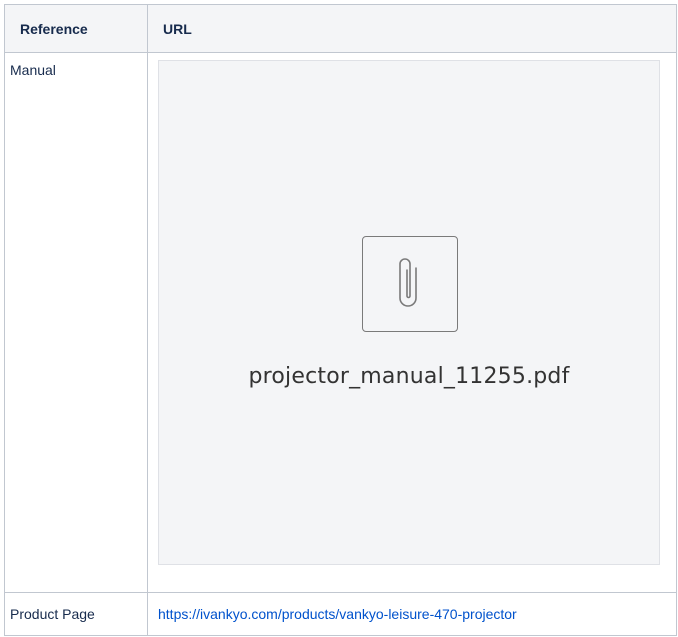 The height and width of the screenshot is (637, 678). What do you see at coordinates (412, 28) in the screenshot?
I see `column-header-url: URL` at bounding box center [412, 28].